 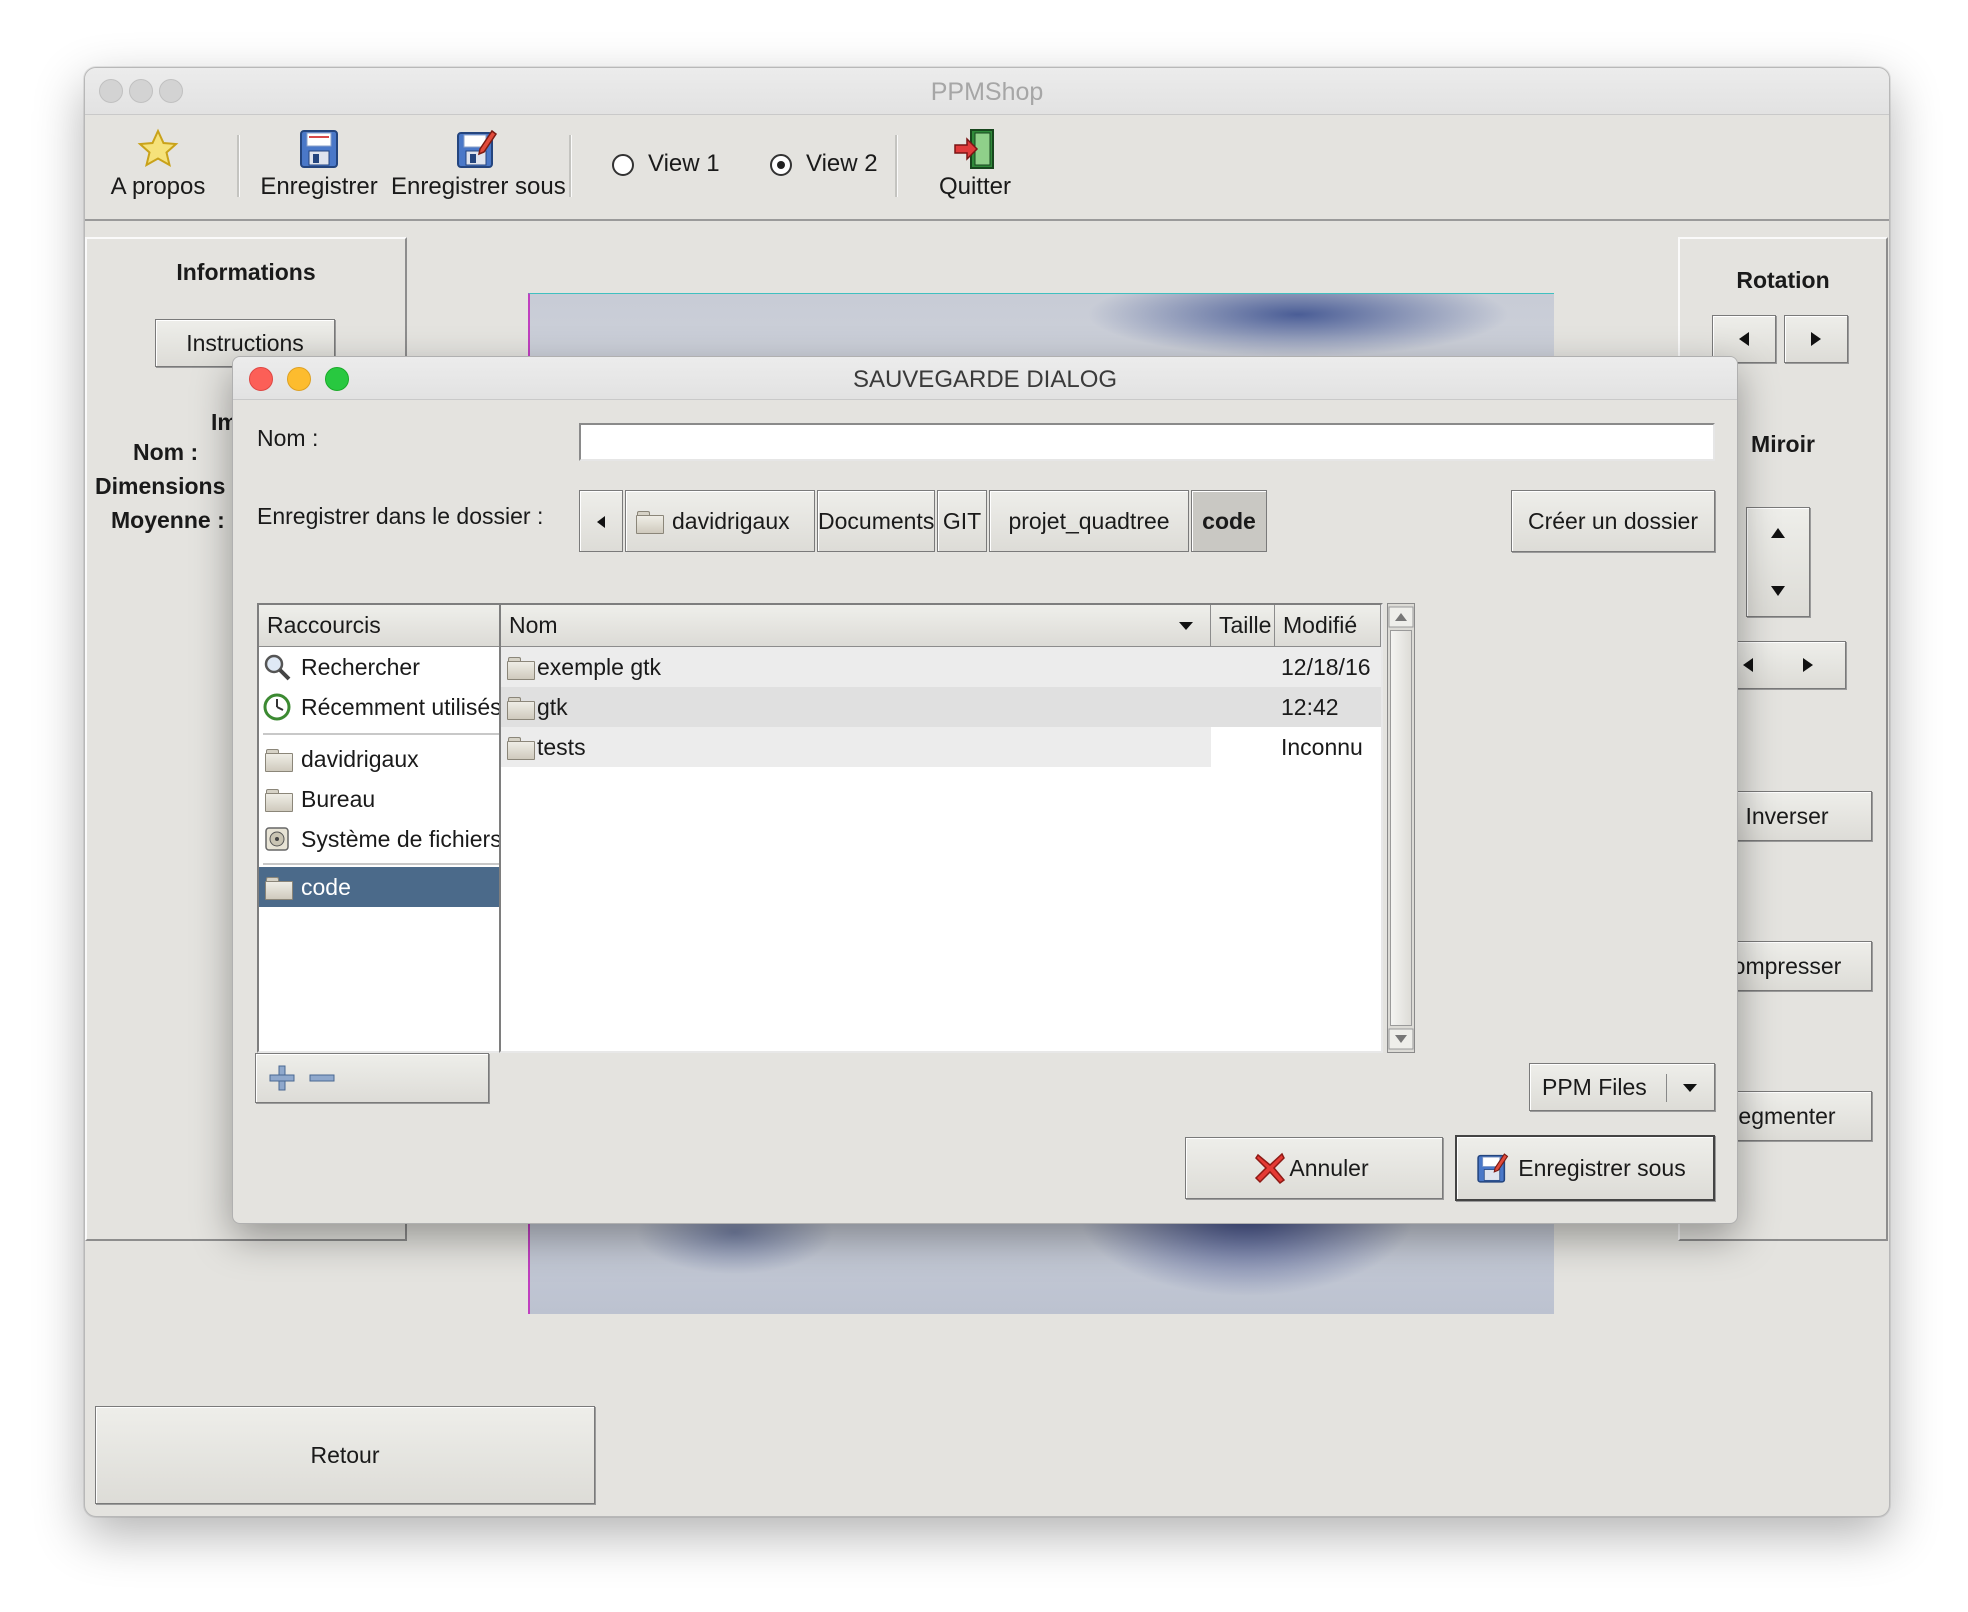 I want to click on file-modified: 12:42, so click(x=1310, y=707).